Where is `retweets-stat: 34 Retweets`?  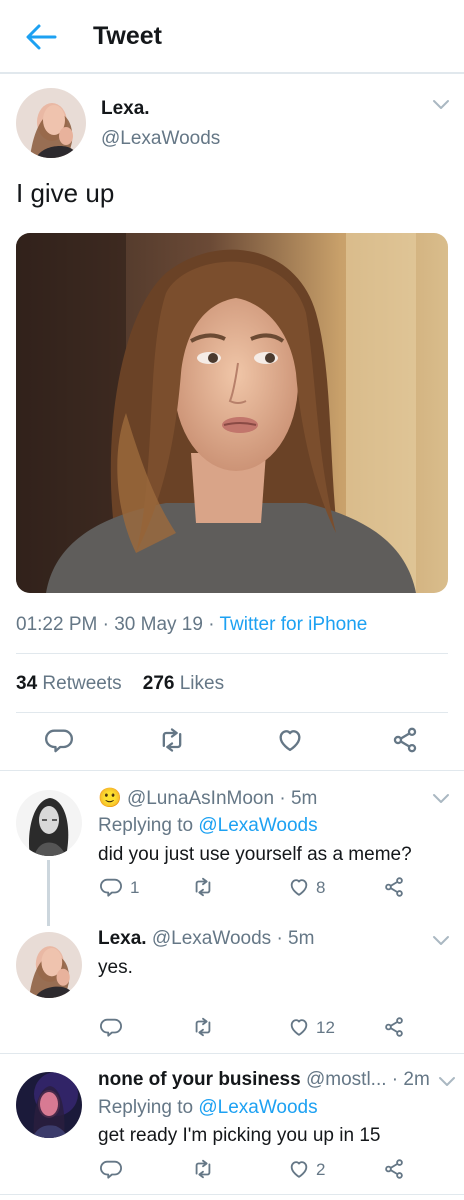
retweets-stat: 34 Retweets is located at coordinates (69, 683).